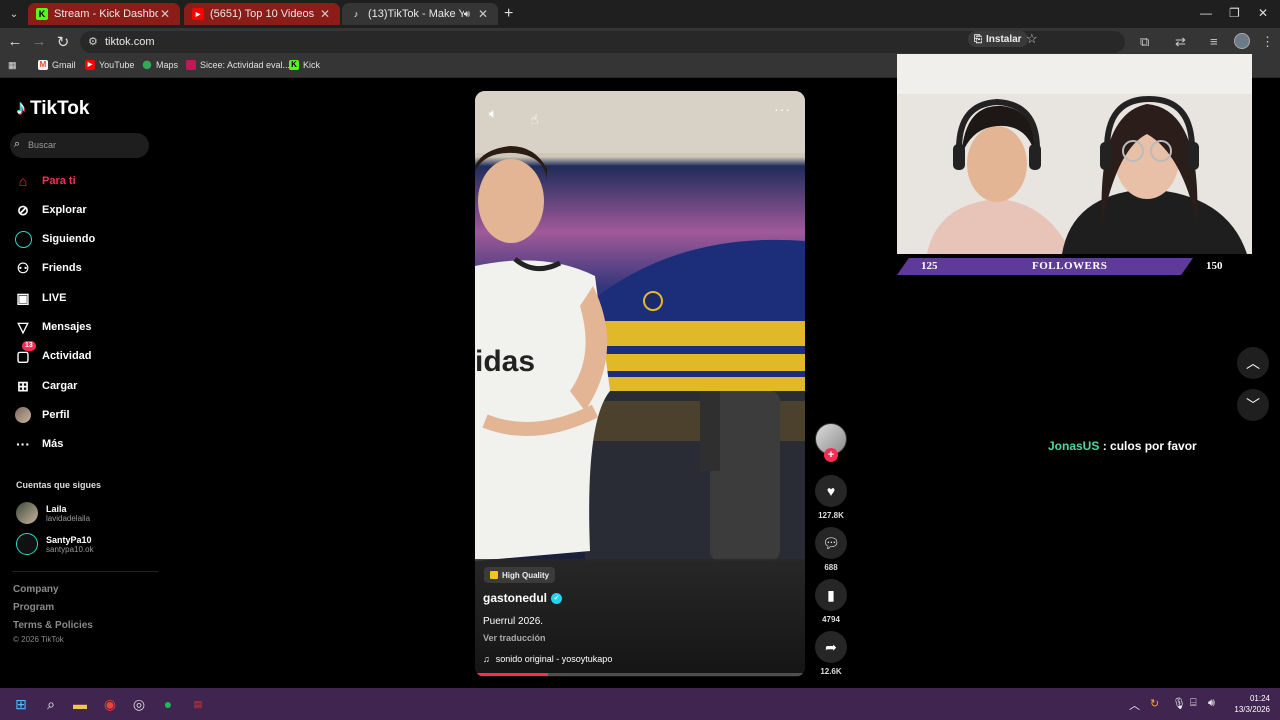 The height and width of the screenshot is (720, 1280). I want to click on microphone-icon: 🎙︎, so click(1179, 703).